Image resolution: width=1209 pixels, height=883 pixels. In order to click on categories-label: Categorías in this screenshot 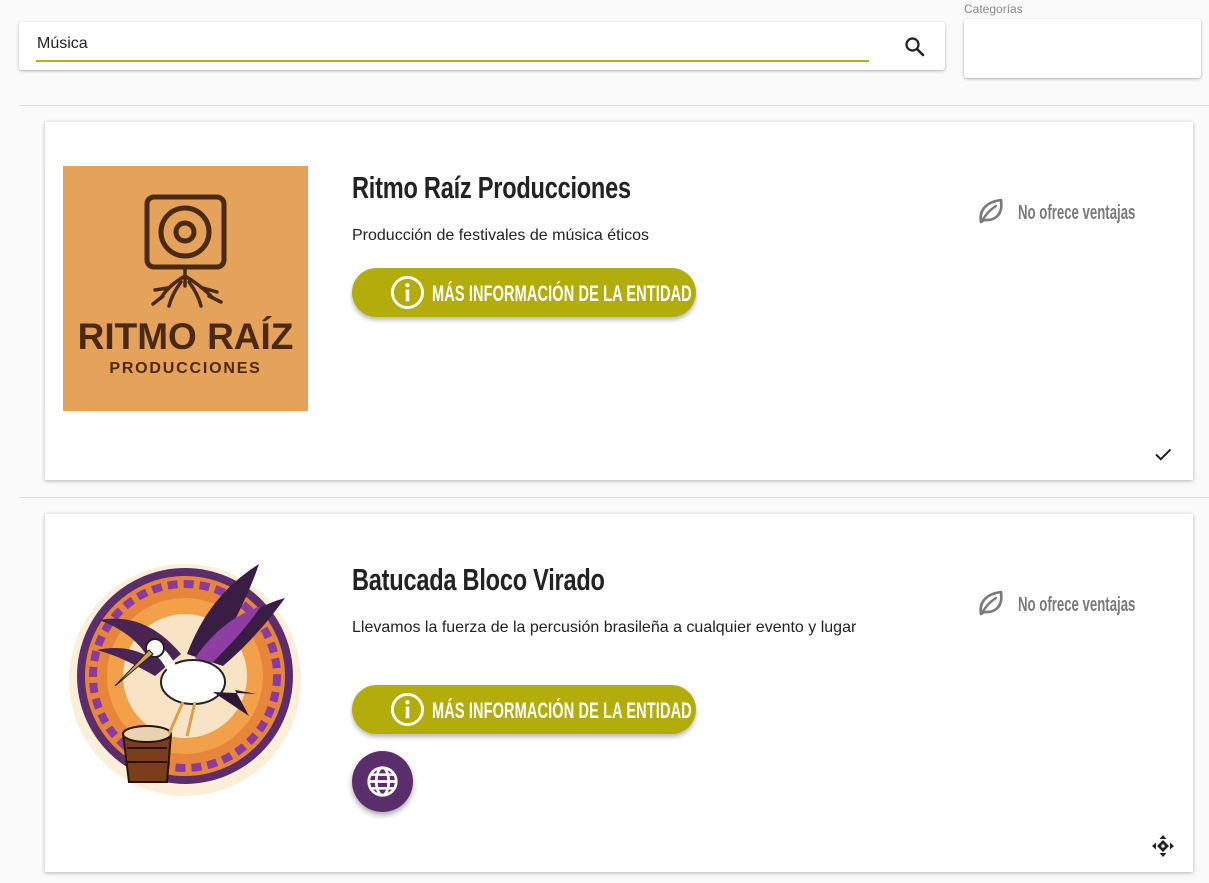, I will do `click(993, 9)`.